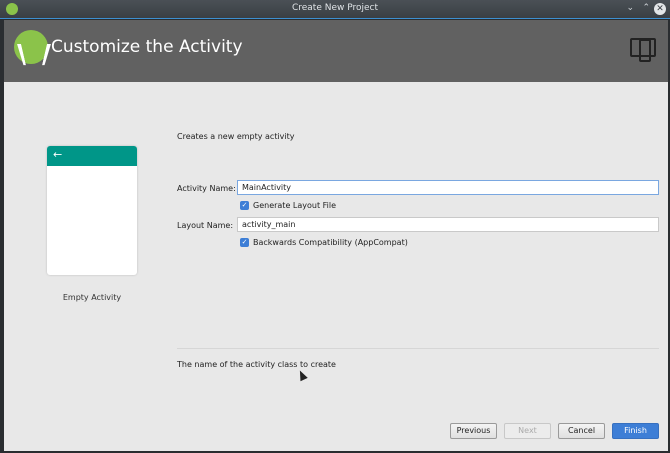  I want to click on next-button: Next, so click(527, 431).